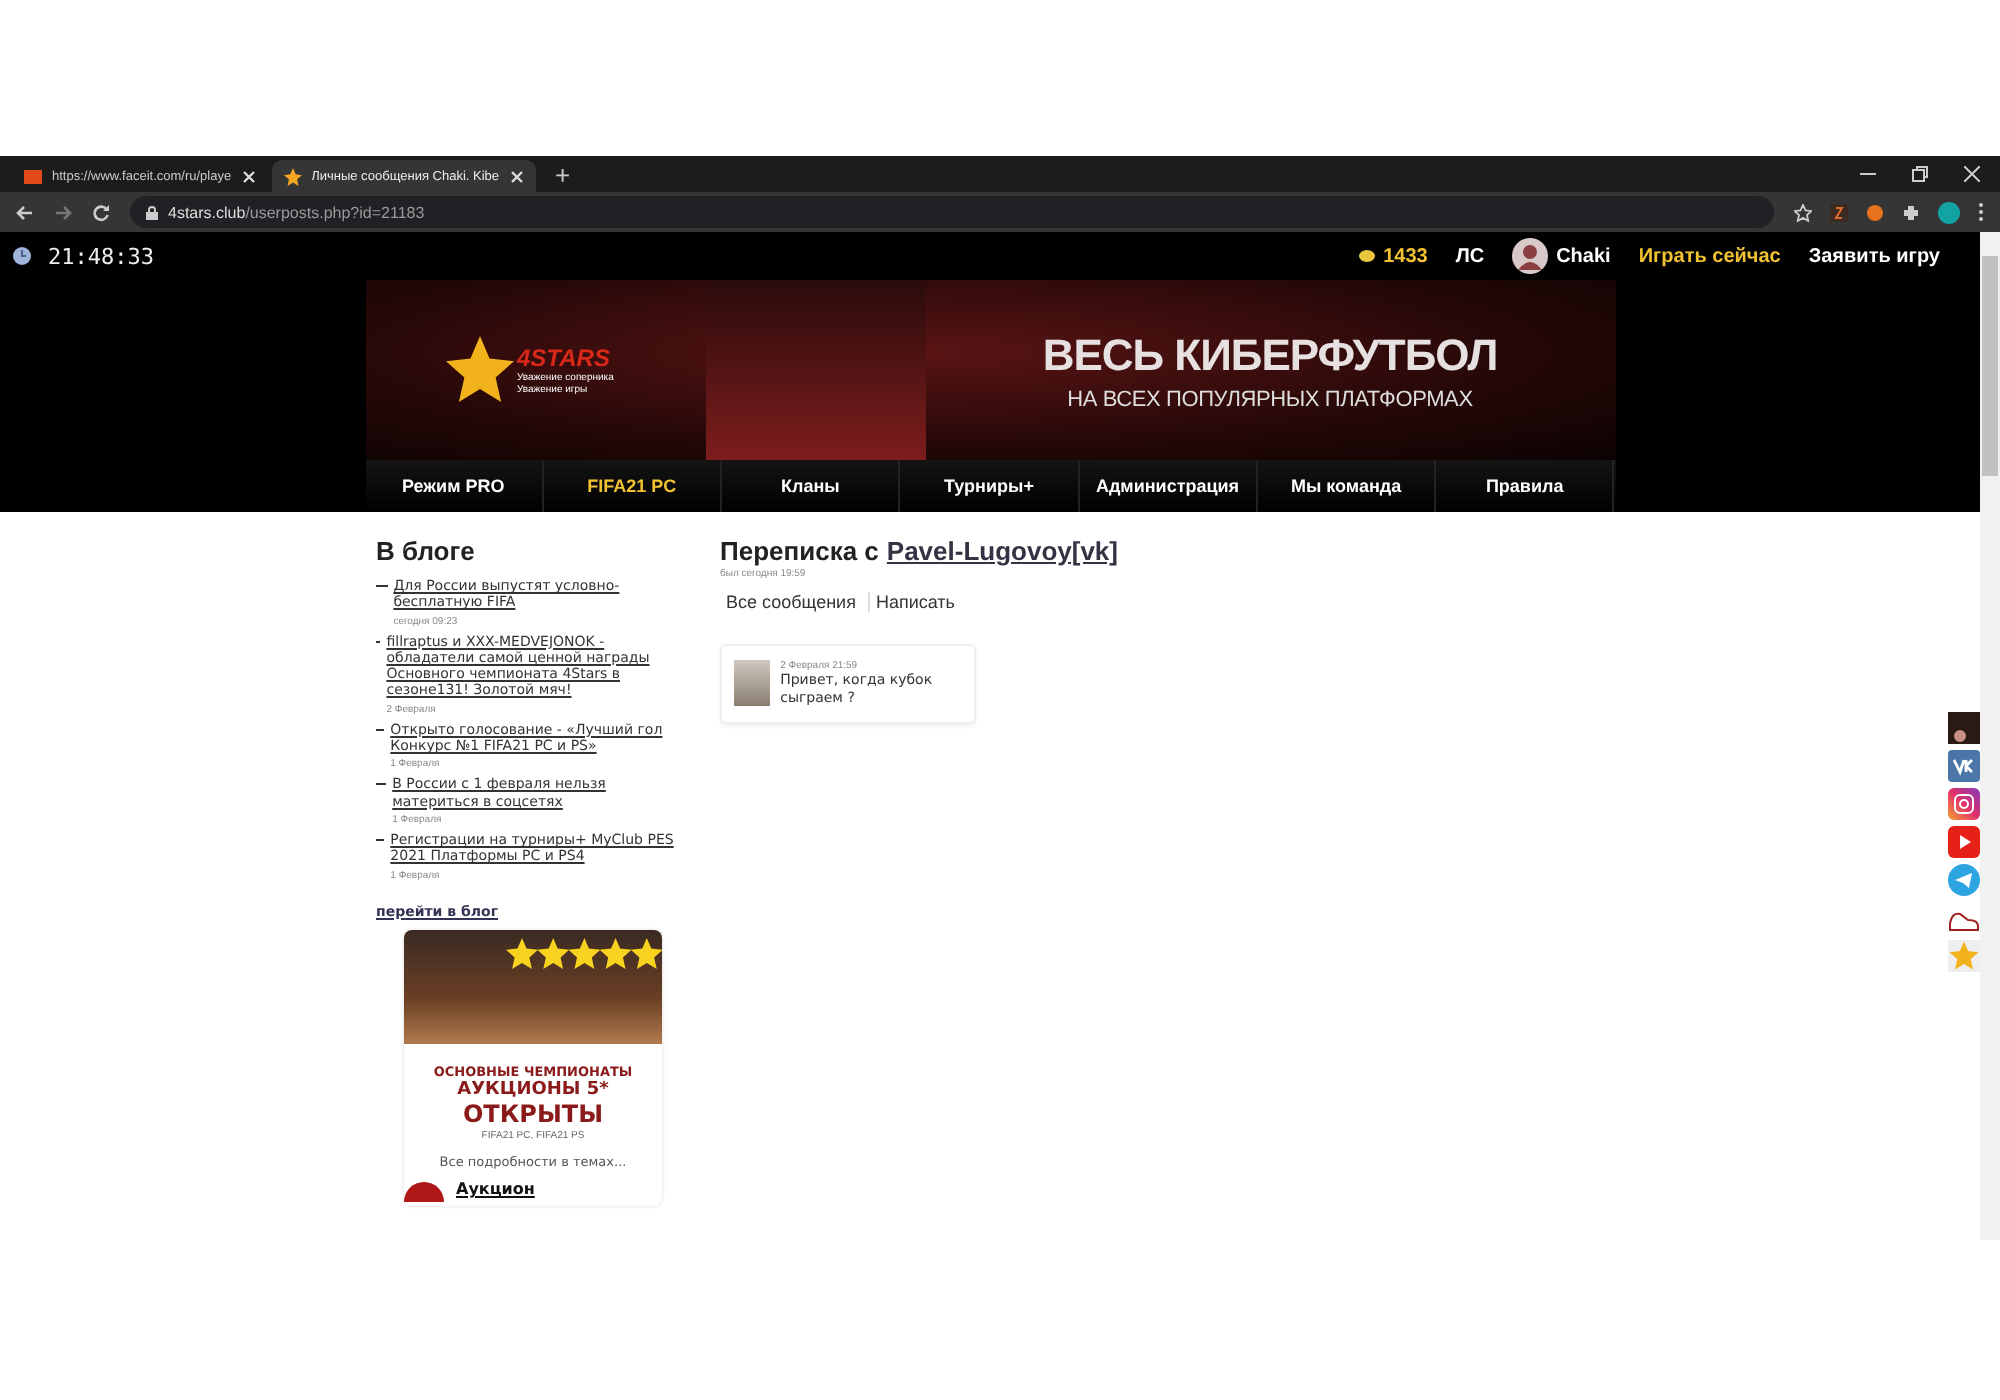  I want to click on conversation-action-link: Все сообщения, so click(795, 602).